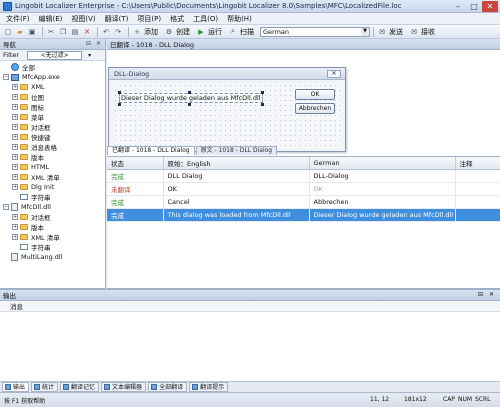  Describe the element at coordinates (89, 55) in the screenshot. I see `filter-options-icon: ▾` at that location.